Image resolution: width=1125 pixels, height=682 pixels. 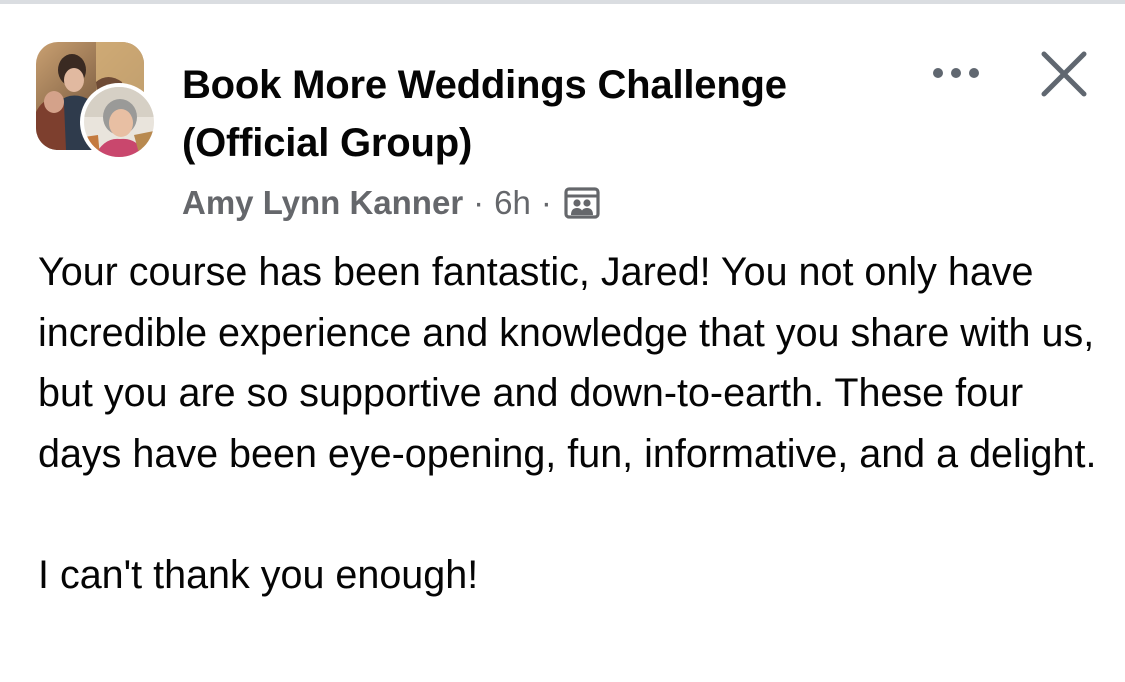 I want to click on close-button, so click(x=1064, y=74).